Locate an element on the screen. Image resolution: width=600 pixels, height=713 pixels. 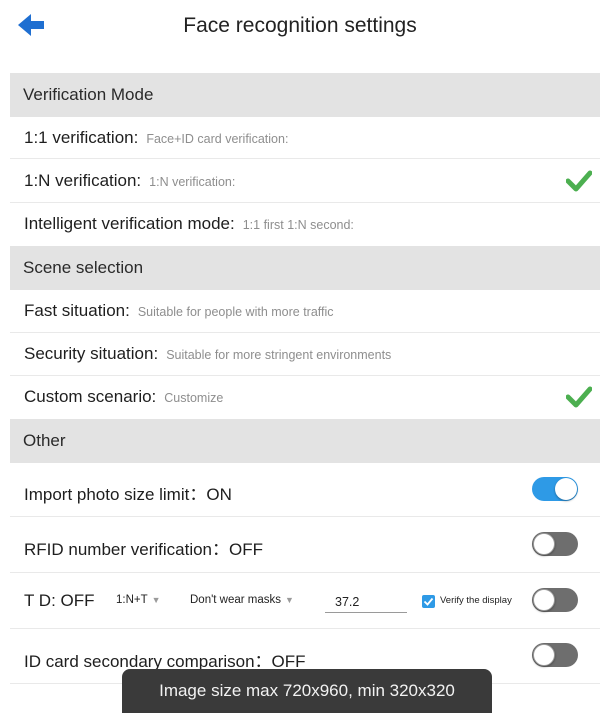
mask-select-value: Don't wear masks is located at coordinates (236, 600).